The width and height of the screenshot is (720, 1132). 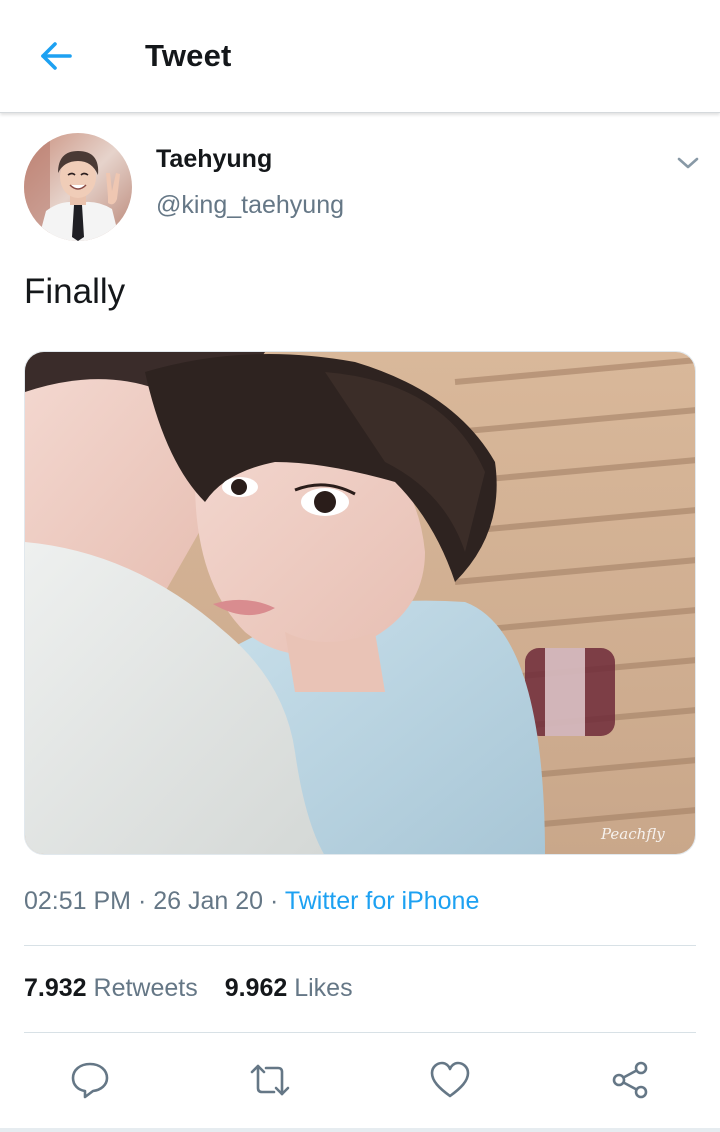 I want to click on tweet-time: 02:51 PM, so click(x=78, y=901).